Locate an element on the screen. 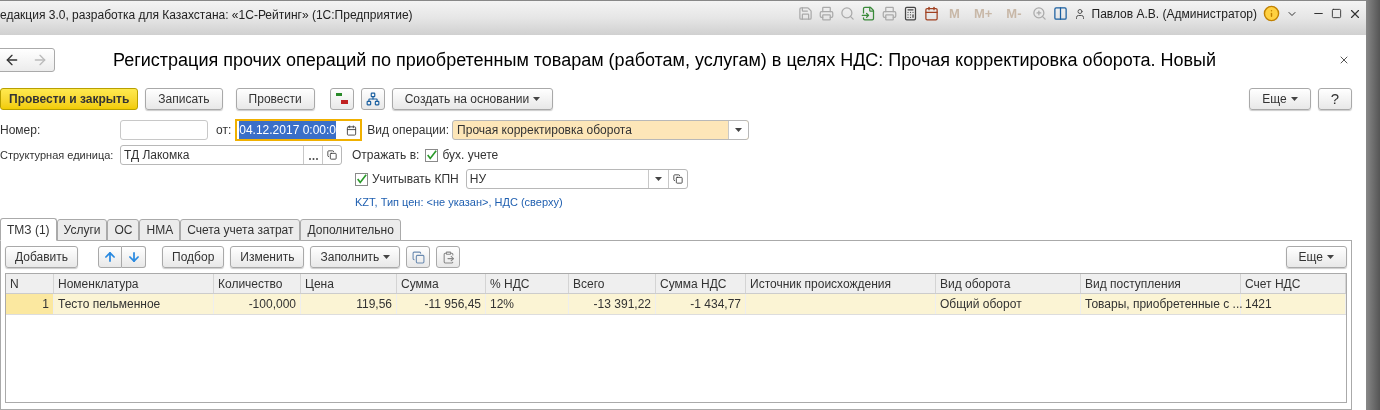 Image resolution: width=1380 pixels, height=410 pixels. panel-icon is located at coordinates (1060, 14).